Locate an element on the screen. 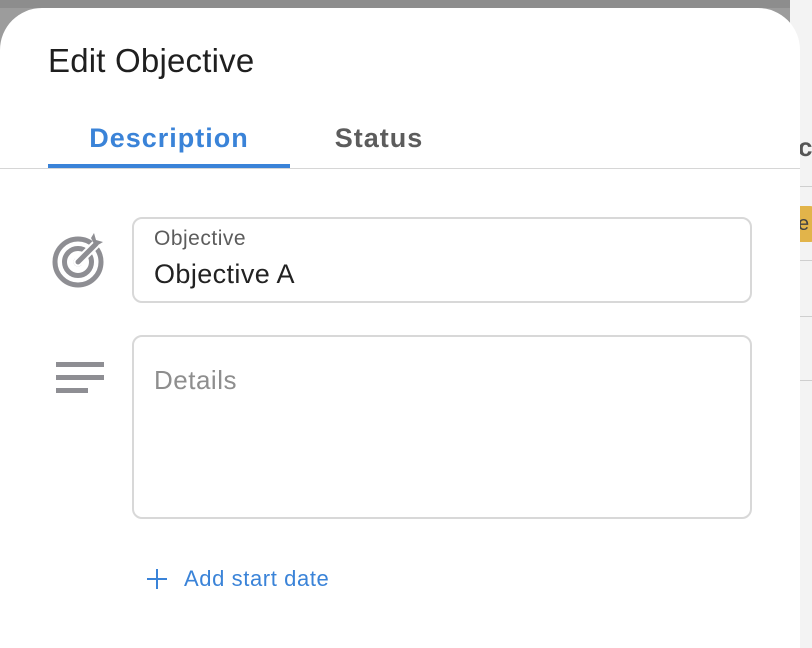 This screenshot has height=648, width=812. details-placeholder: Details is located at coordinates (195, 380).